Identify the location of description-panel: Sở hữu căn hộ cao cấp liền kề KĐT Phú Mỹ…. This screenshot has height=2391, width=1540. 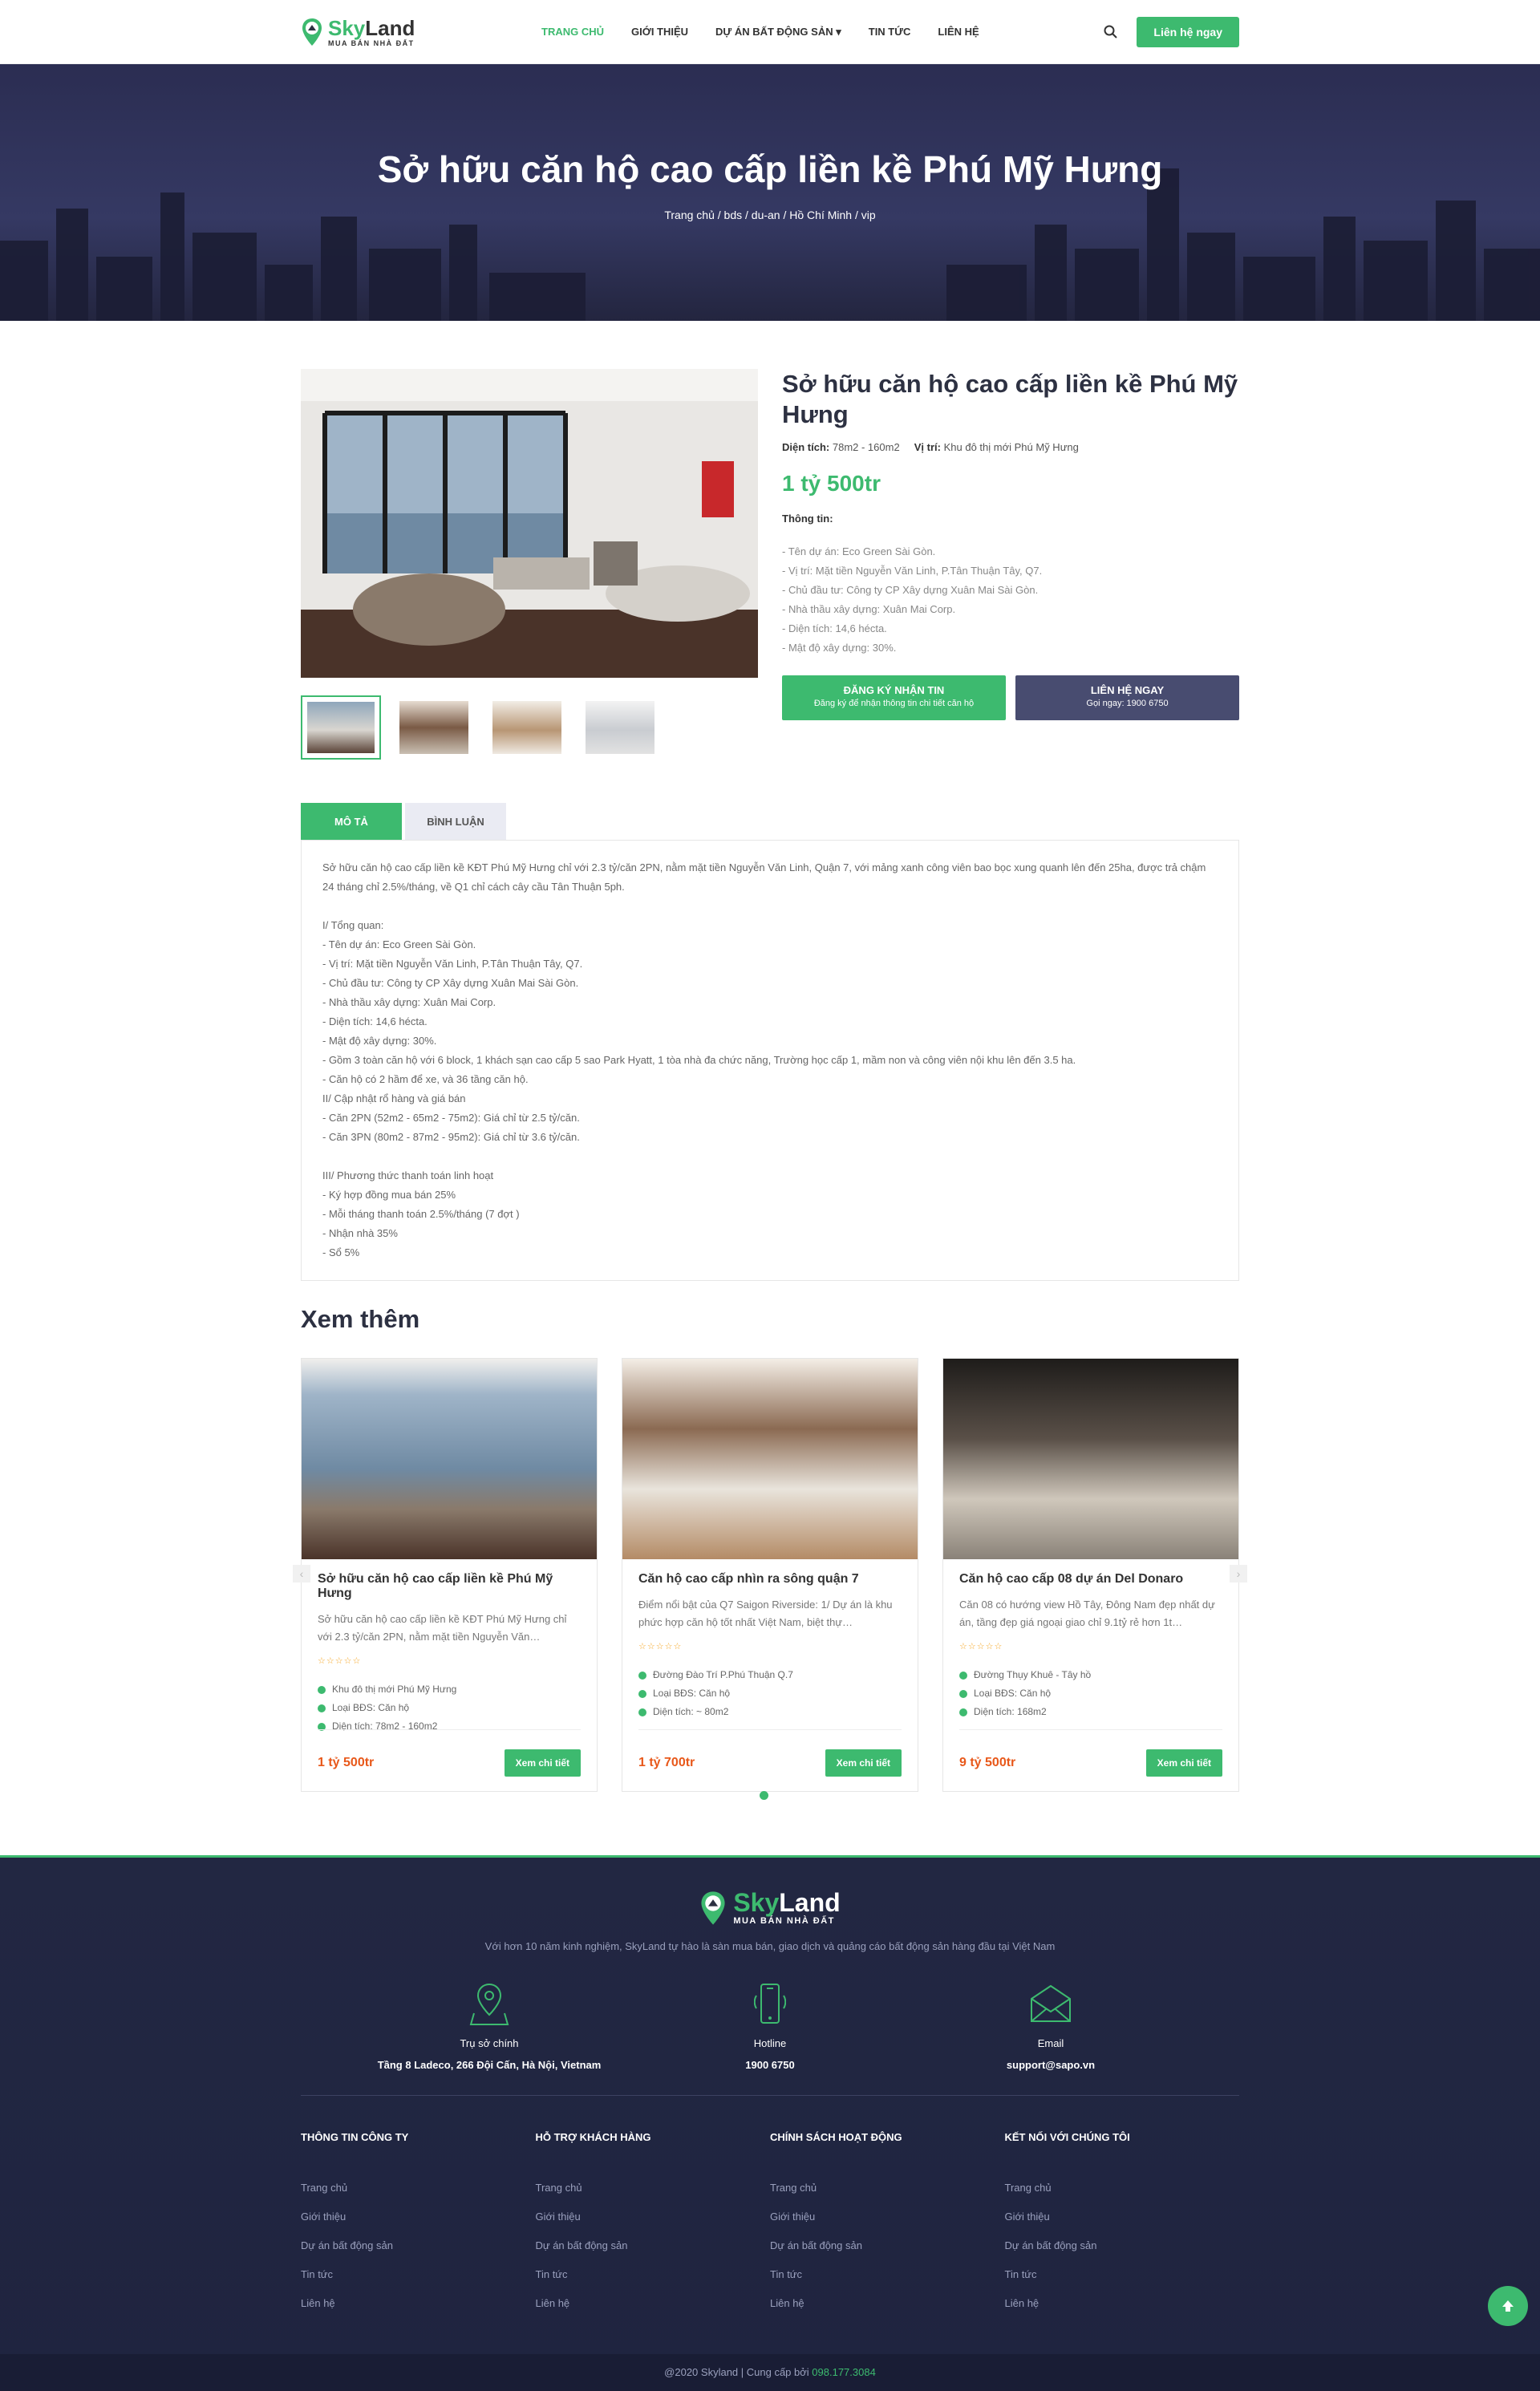
(770, 1060).